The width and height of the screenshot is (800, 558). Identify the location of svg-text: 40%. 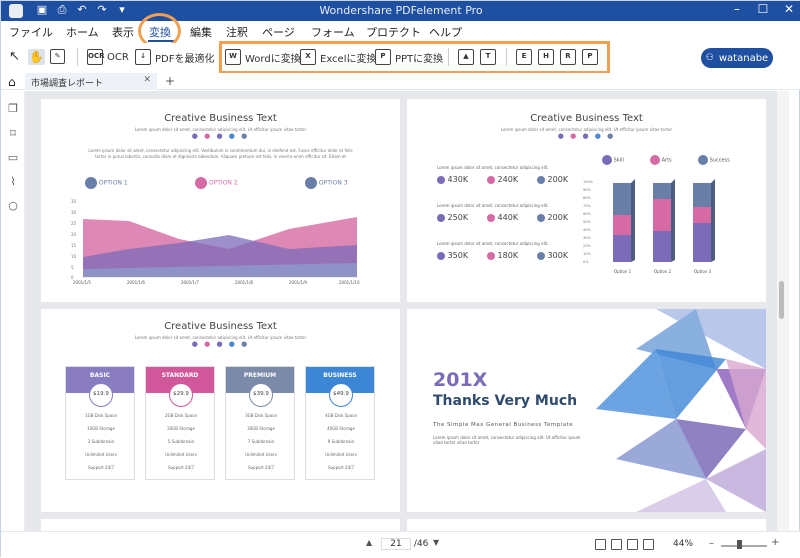
(587, 230).